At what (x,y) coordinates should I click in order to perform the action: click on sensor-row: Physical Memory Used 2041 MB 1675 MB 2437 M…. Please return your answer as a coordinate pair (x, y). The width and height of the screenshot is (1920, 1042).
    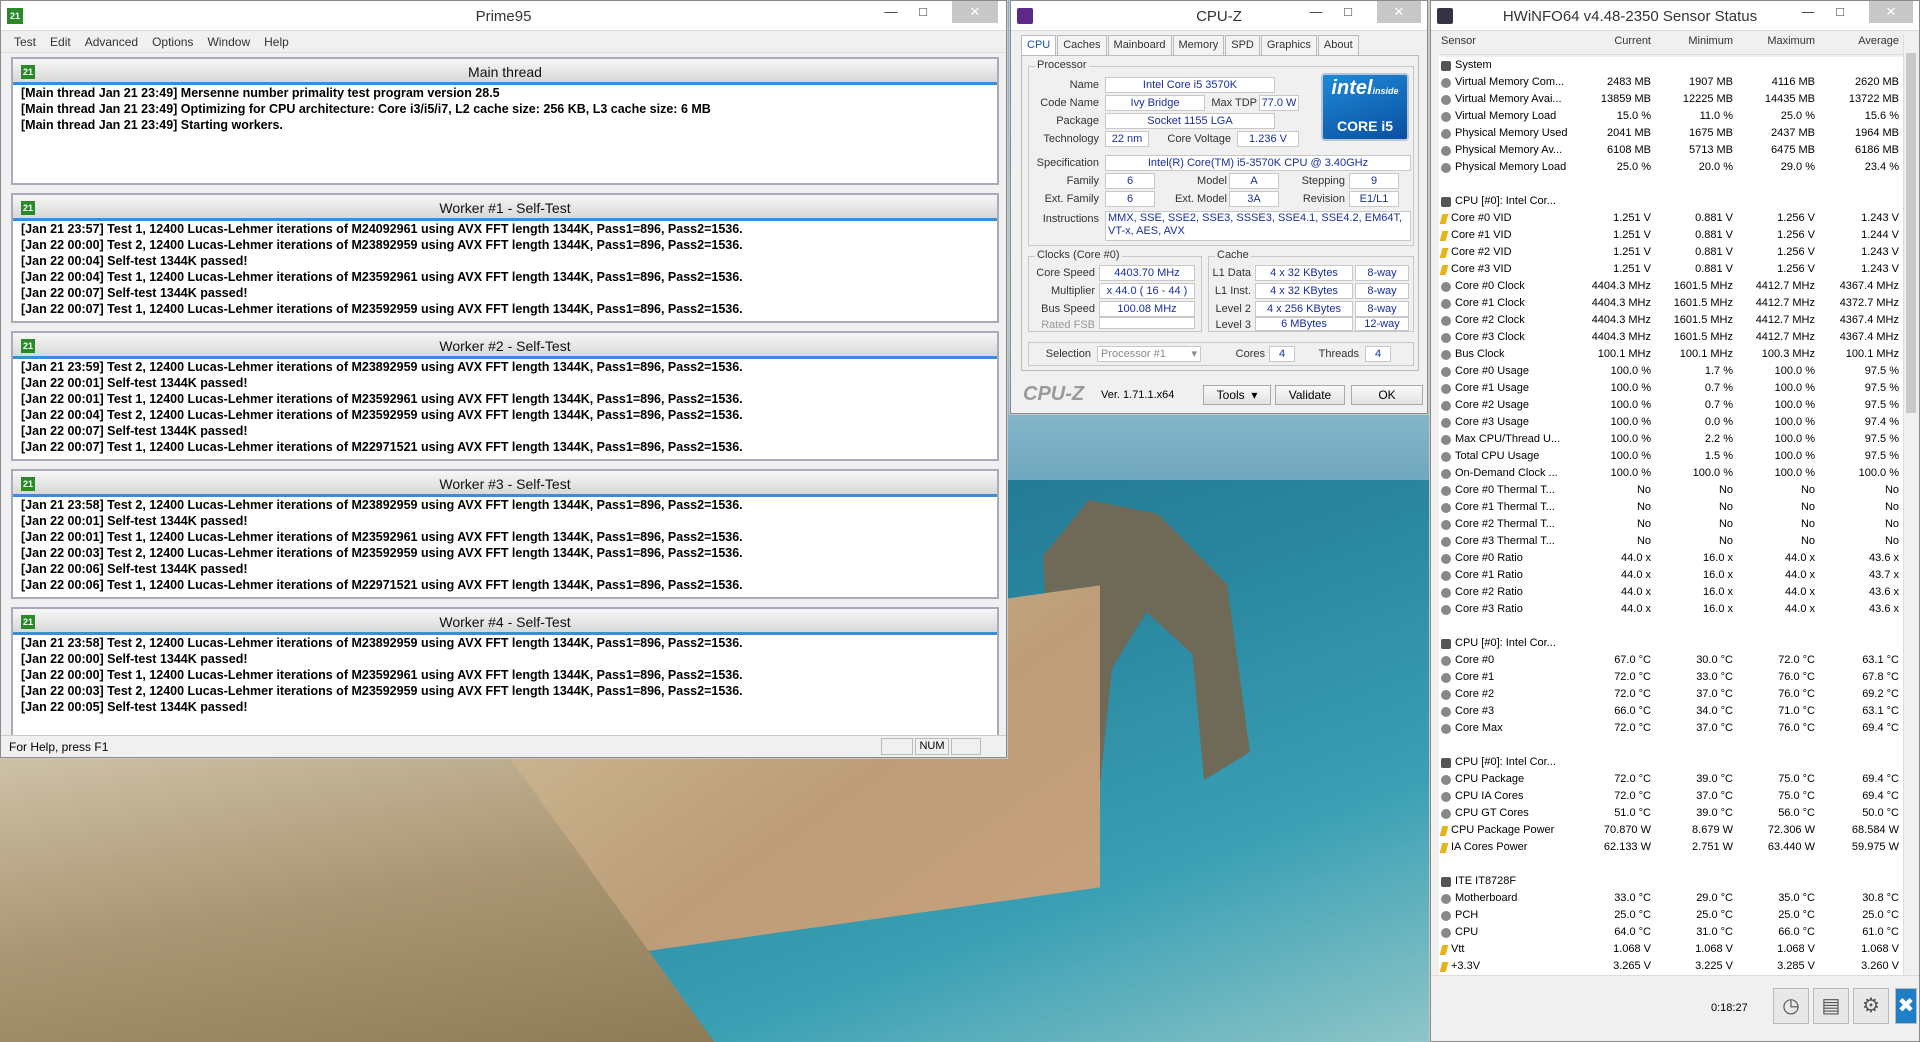
    Looking at the image, I should click on (1671, 133).